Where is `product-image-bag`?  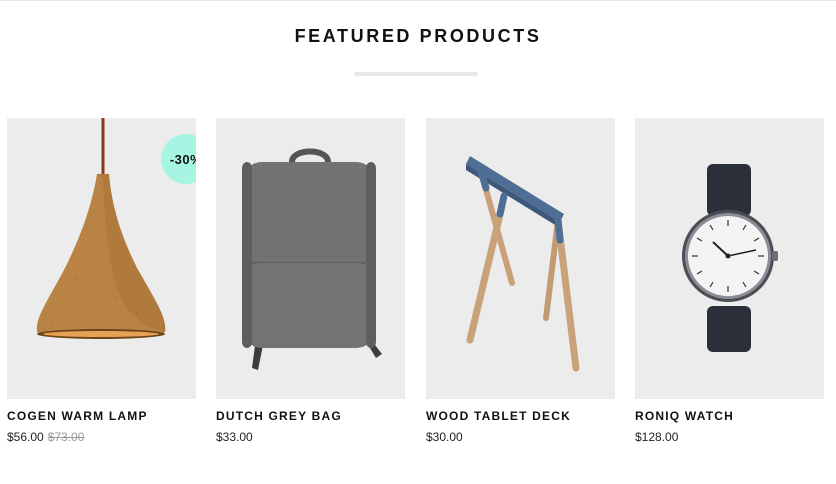 product-image-bag is located at coordinates (310, 258).